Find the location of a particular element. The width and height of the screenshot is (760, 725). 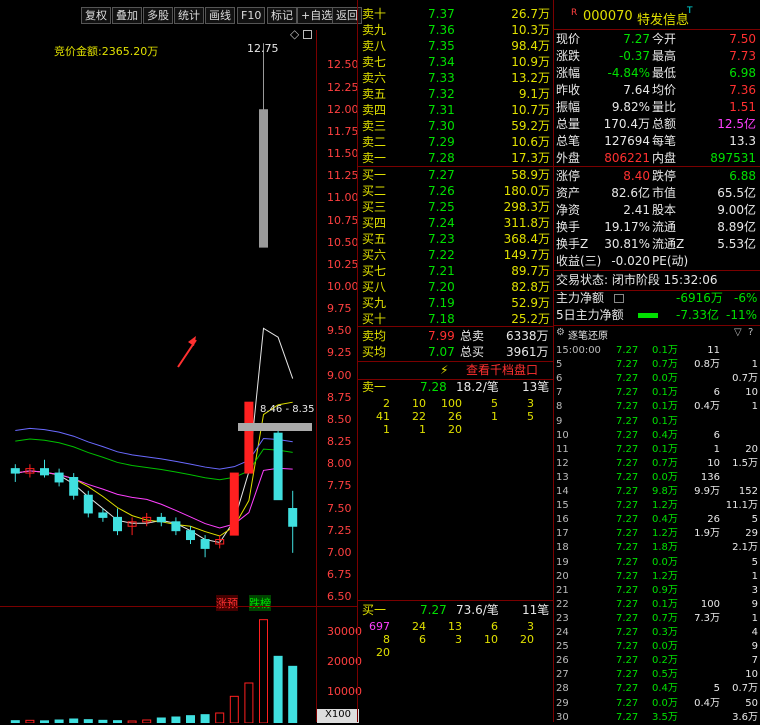

quote-v2: 7.50 is located at coordinates (742, 39).